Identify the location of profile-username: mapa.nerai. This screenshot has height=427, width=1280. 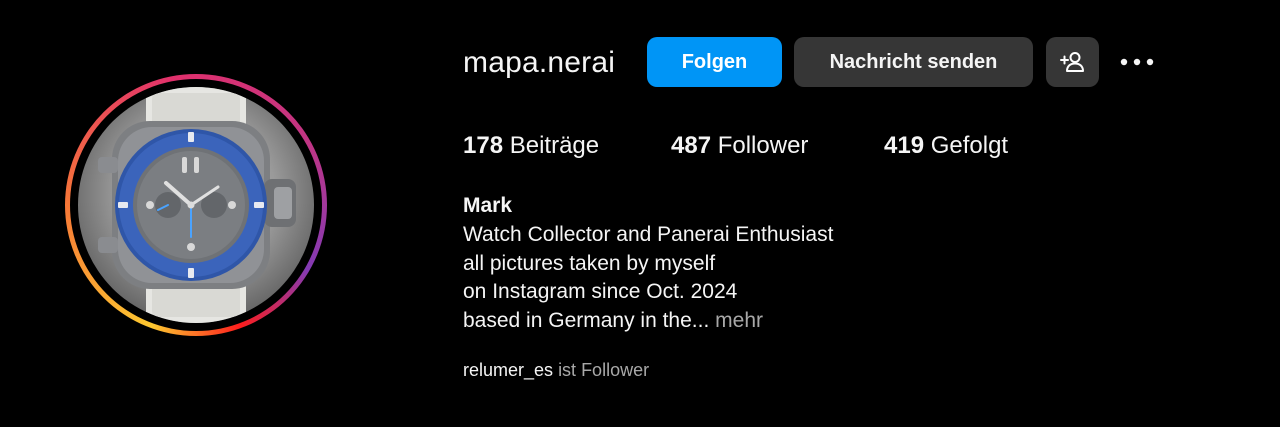
(539, 62).